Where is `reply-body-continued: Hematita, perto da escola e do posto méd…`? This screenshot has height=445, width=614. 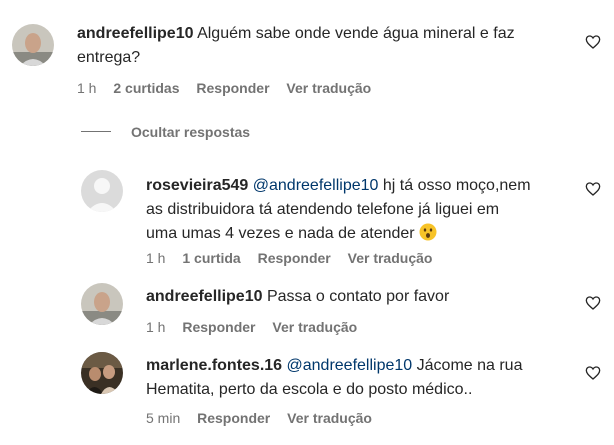
reply-body-continued: Hematita, perto da escola e do posto méd… is located at coordinates (309, 389).